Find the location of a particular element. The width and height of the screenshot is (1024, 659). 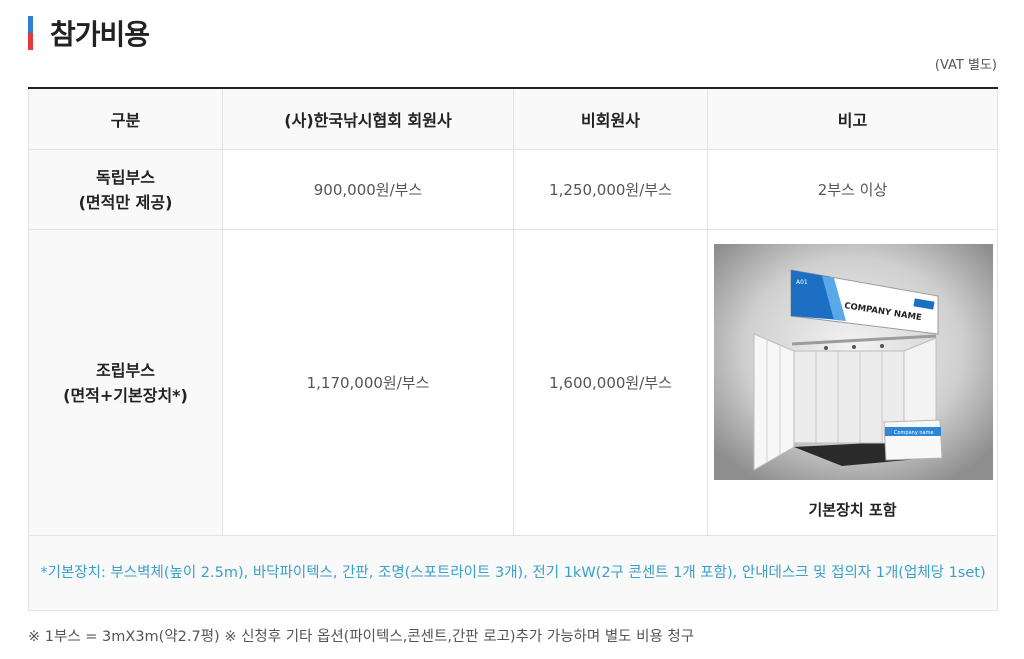

section-header: 참가비용 is located at coordinates (89, 33).